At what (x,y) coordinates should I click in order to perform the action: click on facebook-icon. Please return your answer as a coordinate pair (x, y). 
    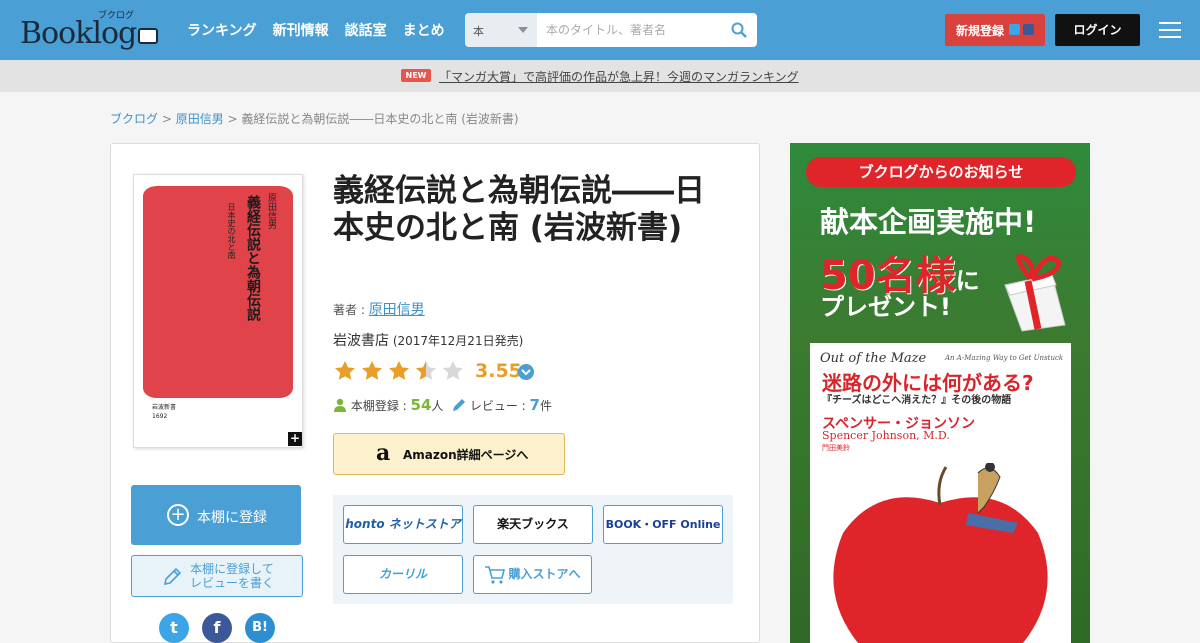
    Looking at the image, I should click on (1028, 29).